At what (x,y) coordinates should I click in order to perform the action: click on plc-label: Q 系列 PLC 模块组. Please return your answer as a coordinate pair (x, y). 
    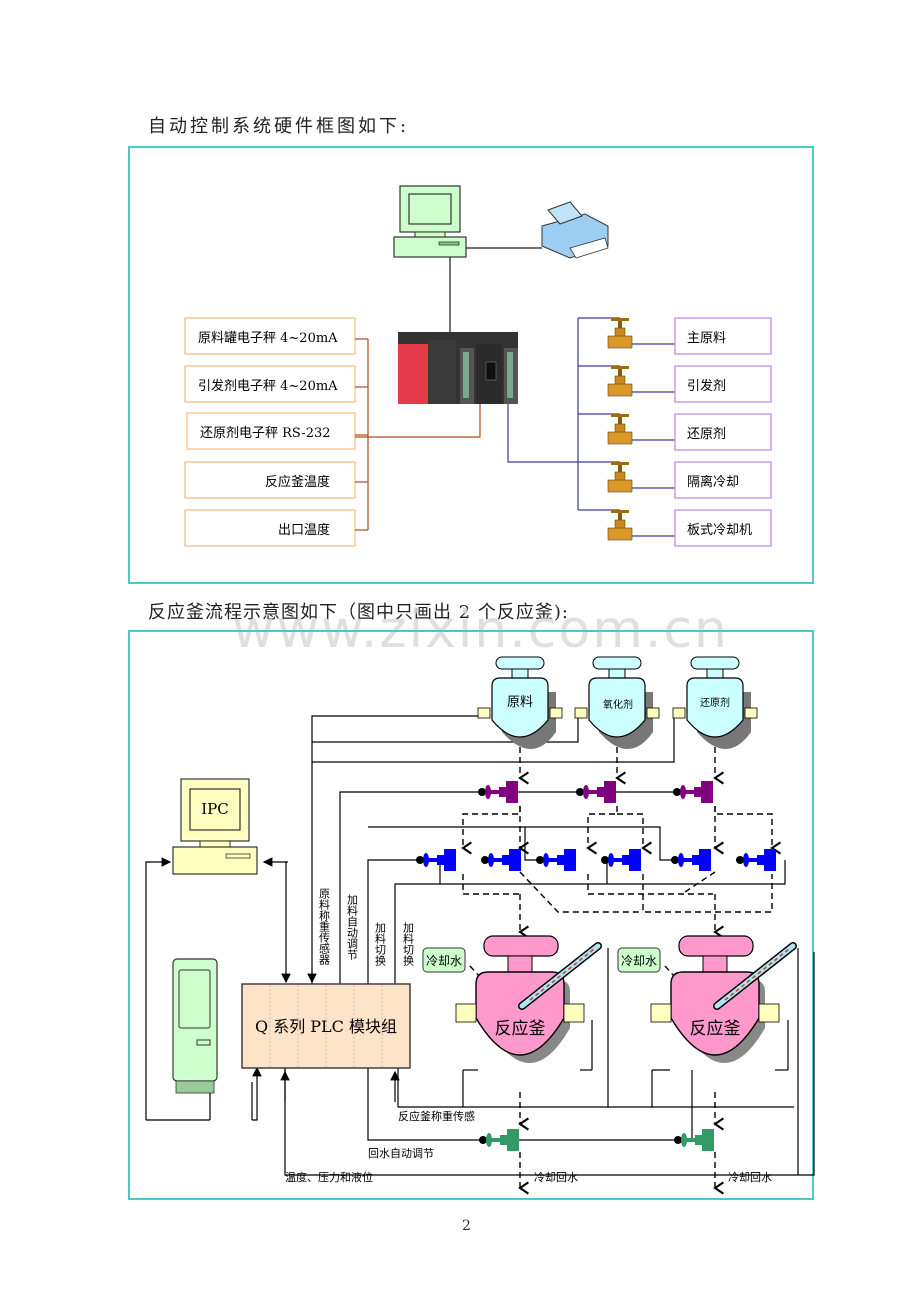
    Looking at the image, I should click on (326, 1026).